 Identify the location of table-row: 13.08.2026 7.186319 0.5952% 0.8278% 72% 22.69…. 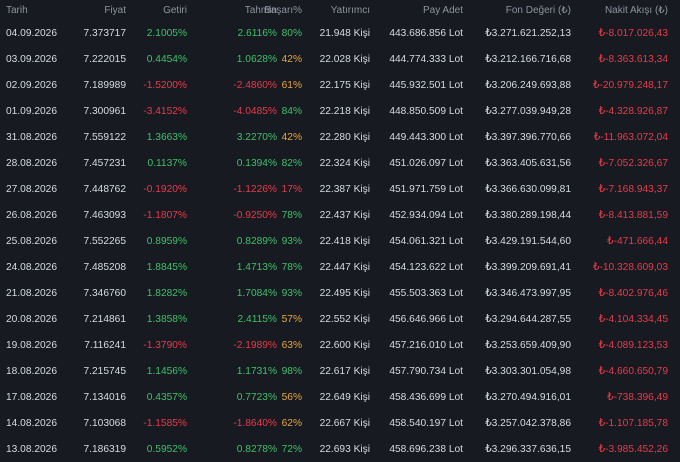
(340, 449).